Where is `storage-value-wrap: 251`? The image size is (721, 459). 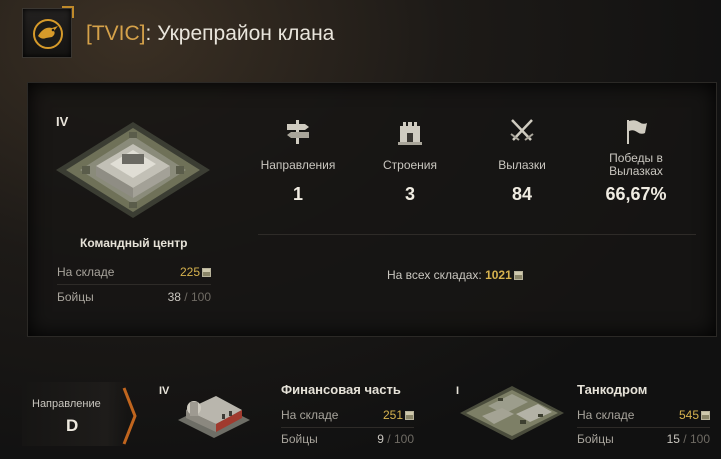 storage-value-wrap: 251 is located at coordinates (398, 415).